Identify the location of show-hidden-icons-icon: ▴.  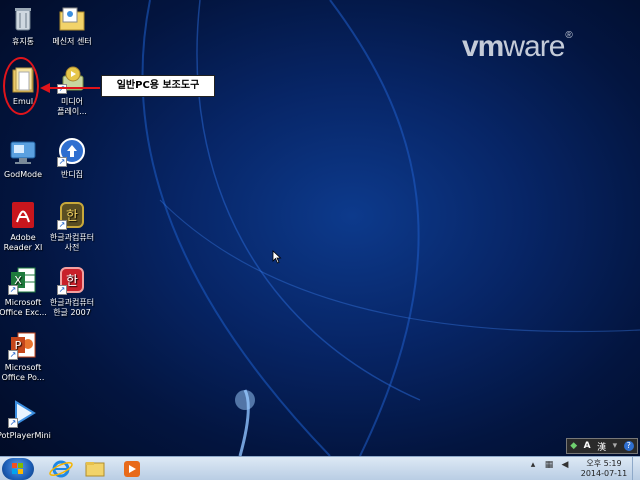
(533, 465).